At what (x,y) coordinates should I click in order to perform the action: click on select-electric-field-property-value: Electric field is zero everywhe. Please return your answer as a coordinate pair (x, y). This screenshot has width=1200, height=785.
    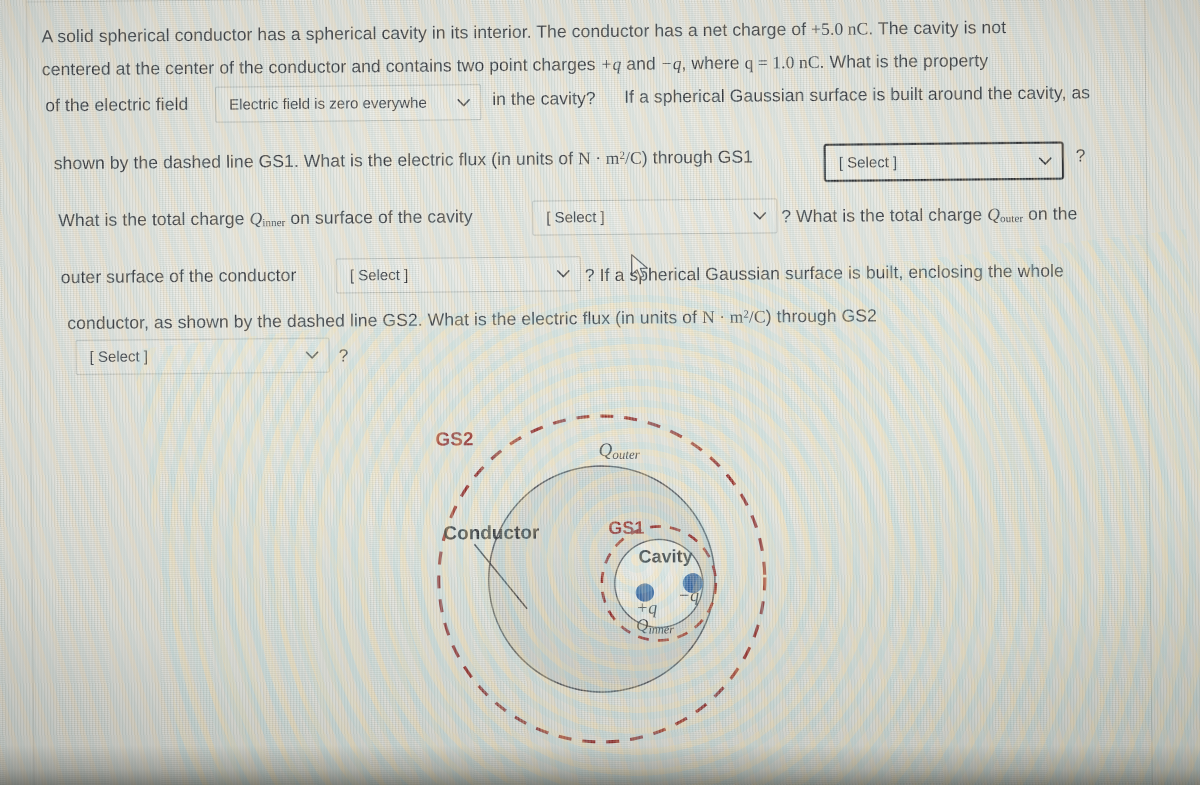
    Looking at the image, I should click on (328, 104).